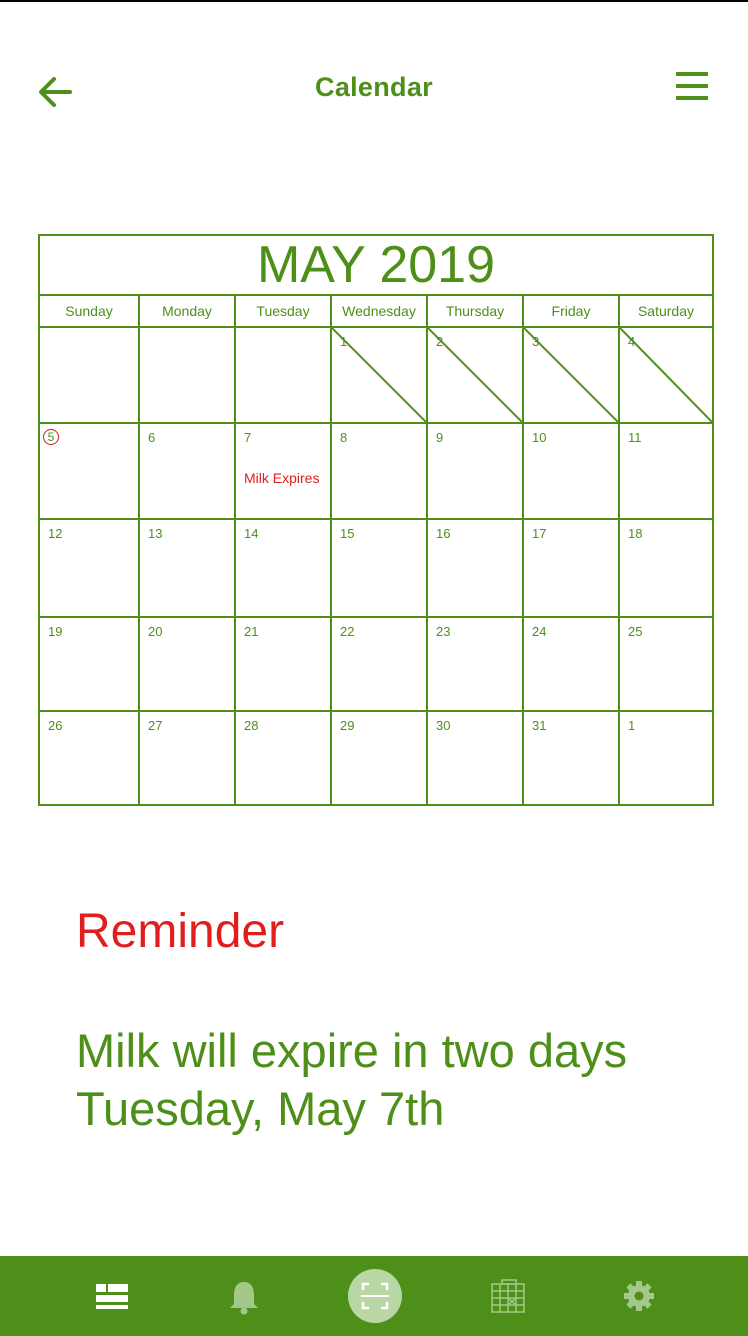 Image resolution: width=748 pixels, height=1336 pixels. What do you see at coordinates (281, 478) in the screenshot?
I see `event-label: Milk Expires` at bounding box center [281, 478].